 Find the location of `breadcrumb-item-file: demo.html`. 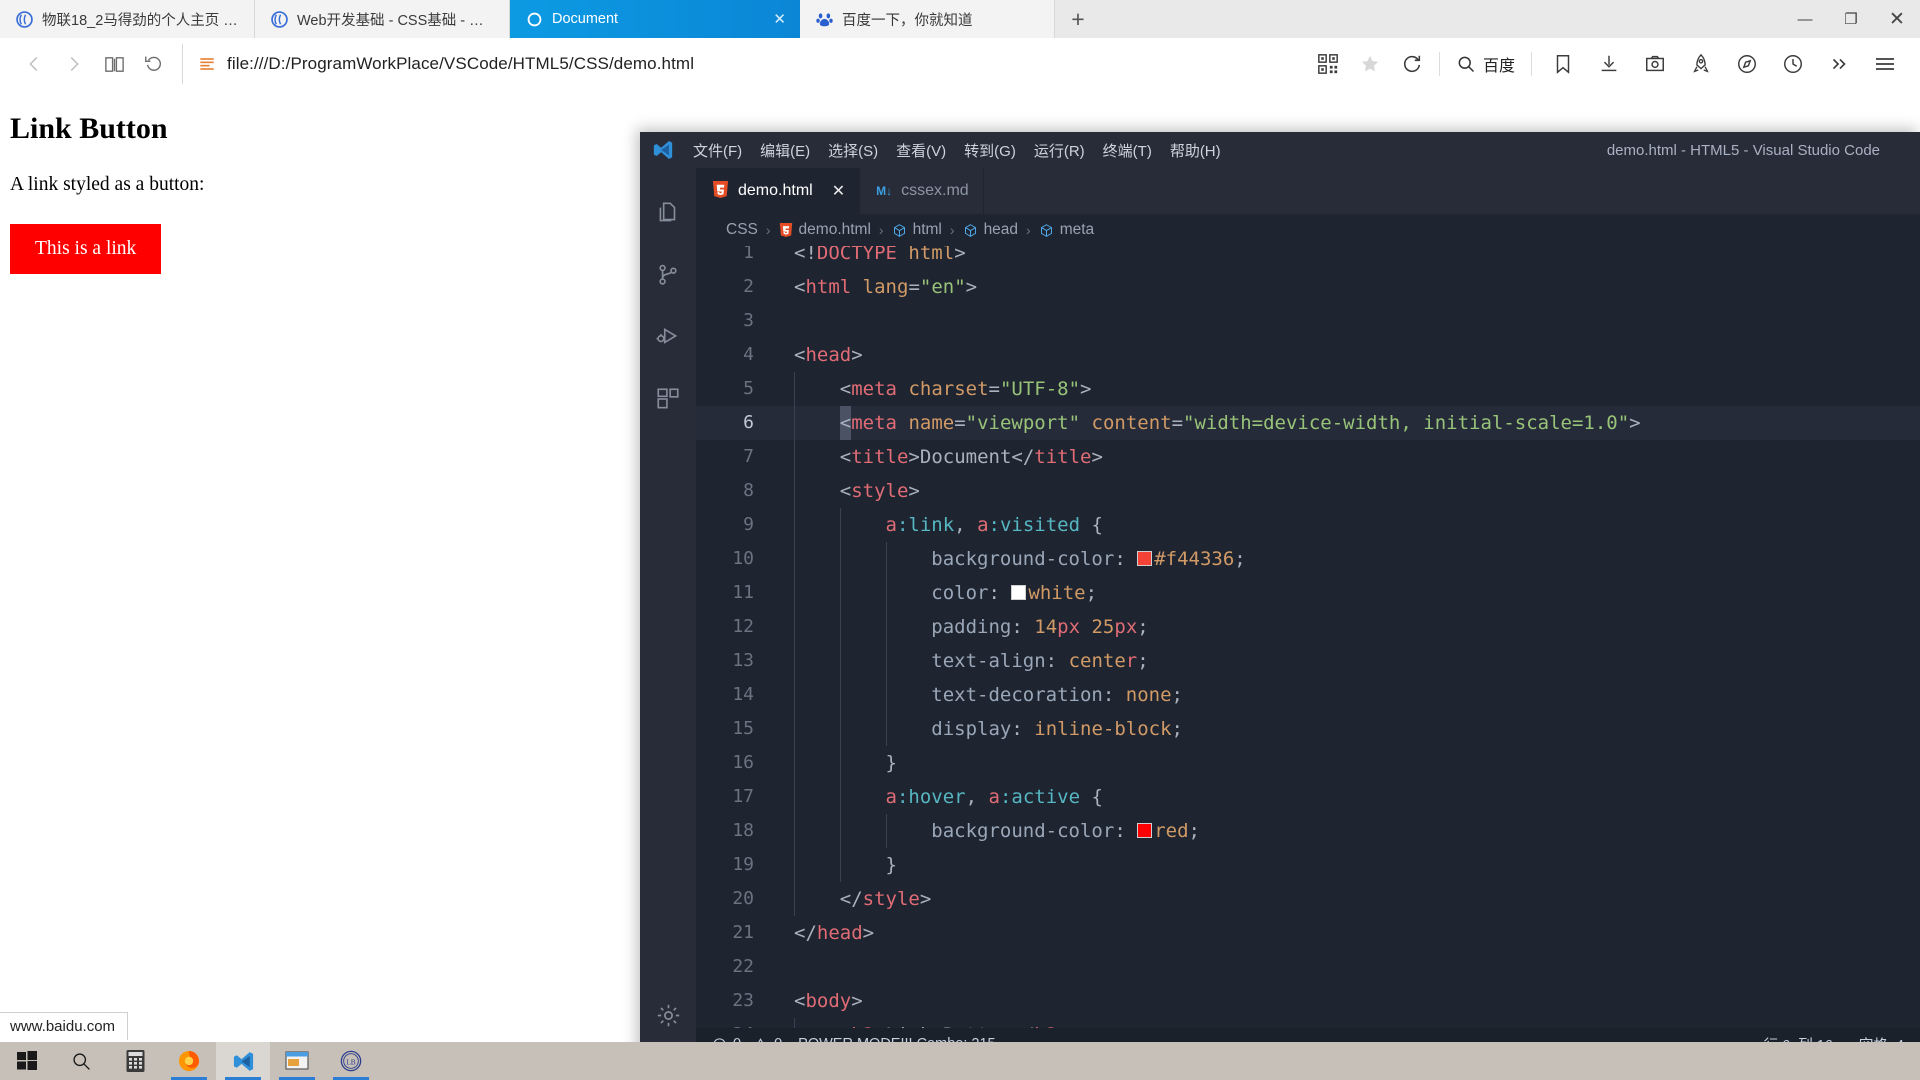

breadcrumb-item-file: demo.html is located at coordinates (825, 230).